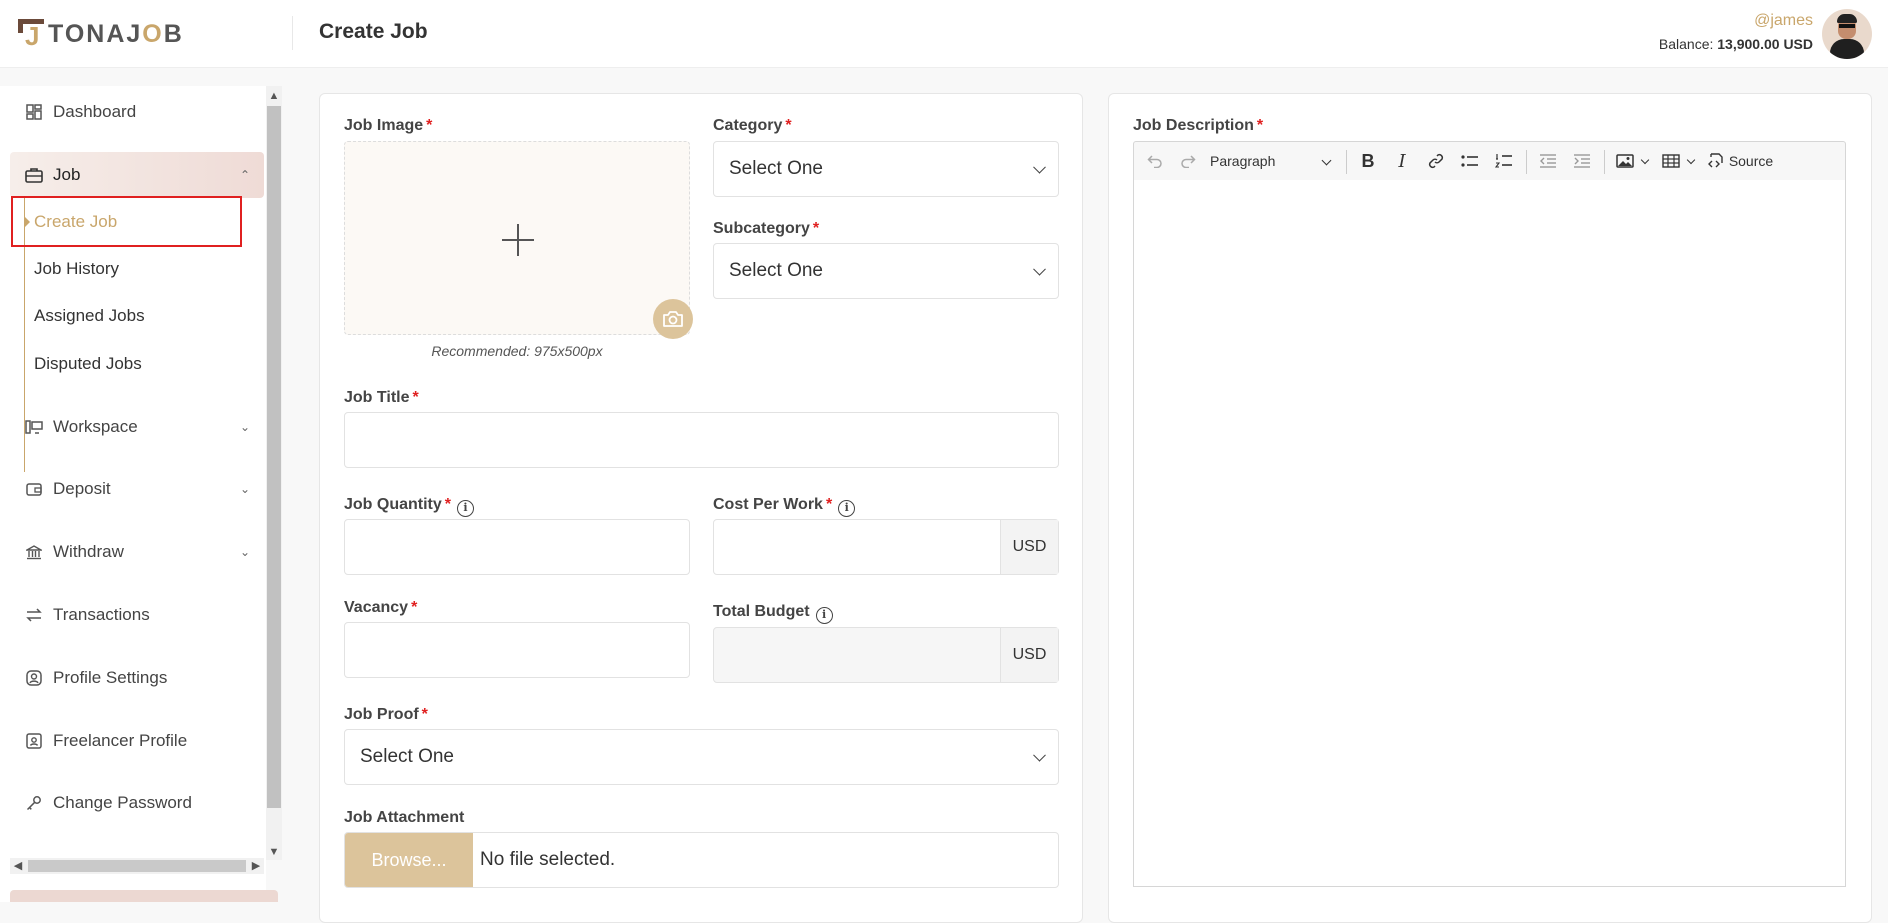 The image size is (1888, 923). Describe the element at coordinates (34, 615) in the screenshot. I see `transfer-icon` at that location.